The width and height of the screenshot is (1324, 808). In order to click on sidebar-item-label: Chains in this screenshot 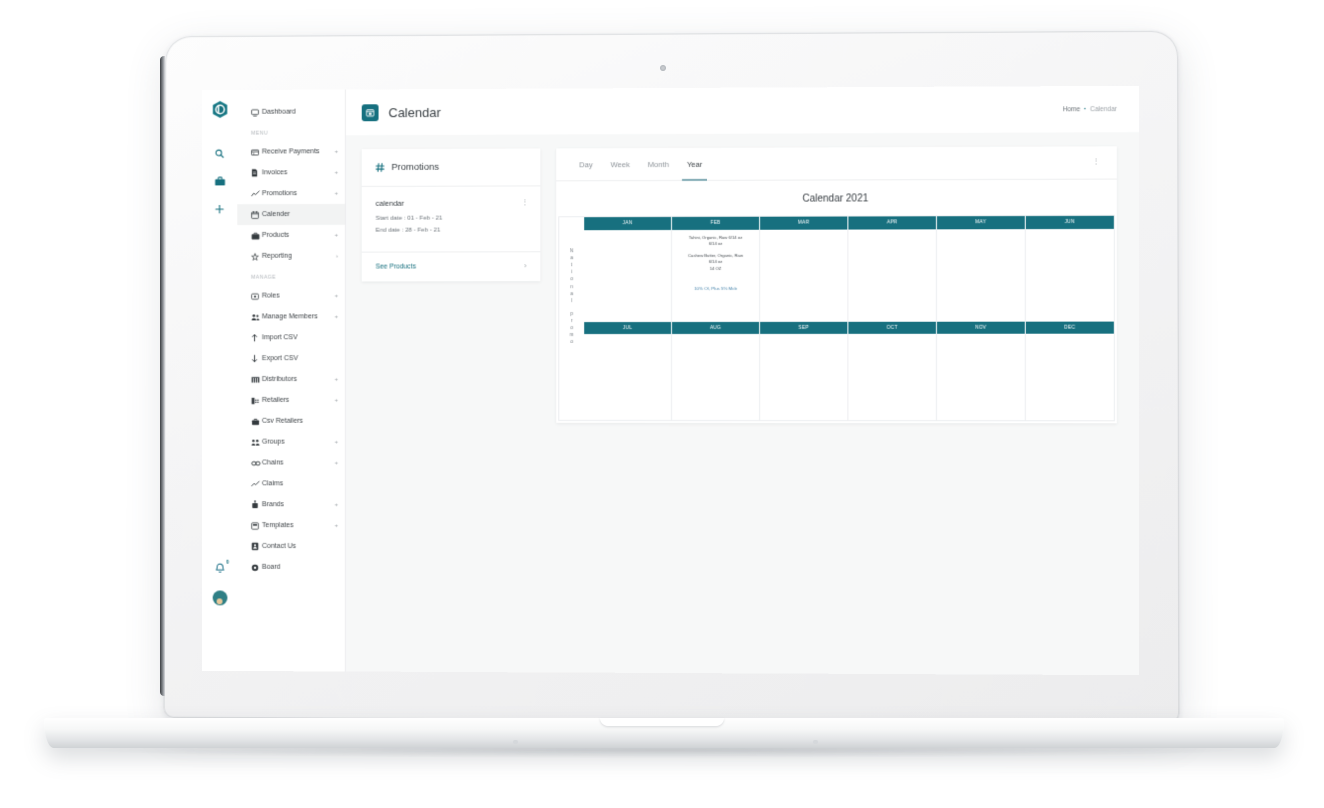, I will do `click(272, 463)`.